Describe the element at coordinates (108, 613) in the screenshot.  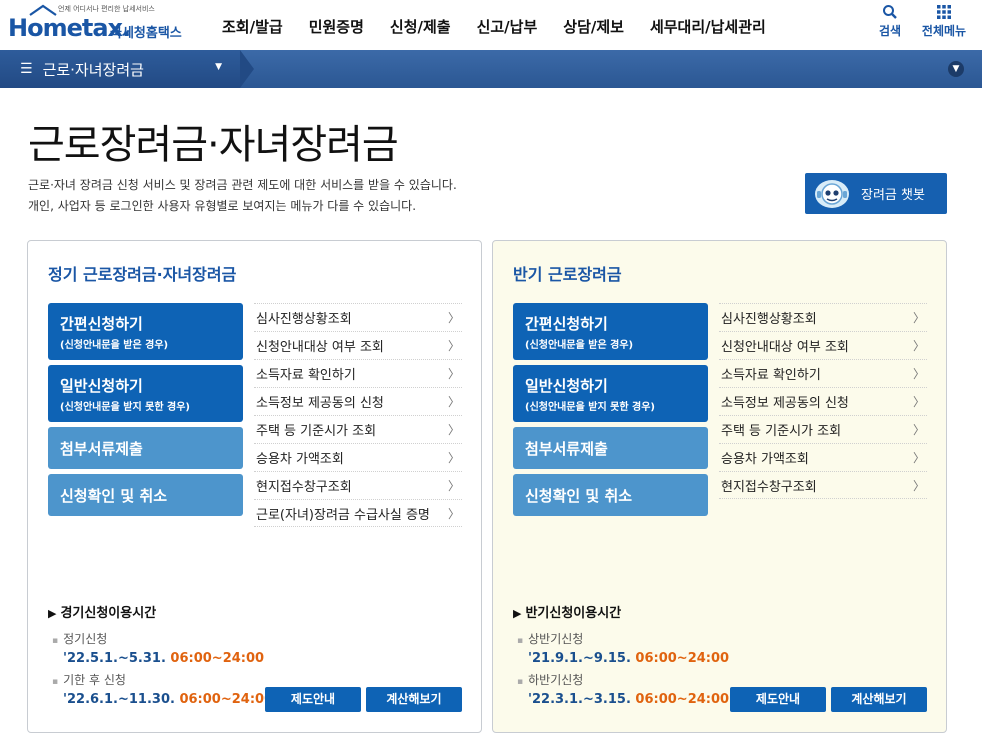
I see `usage-time-label: 경기신청이용시간` at that location.